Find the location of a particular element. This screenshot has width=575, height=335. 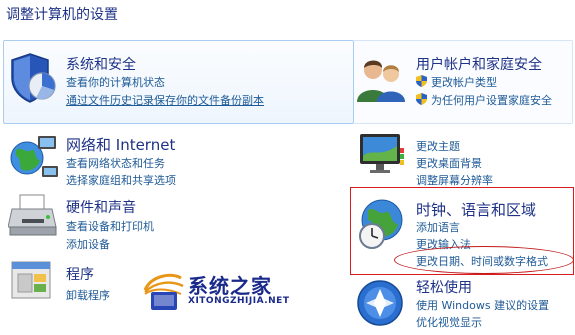

category-system-security-title: 系统和安全 is located at coordinates (101, 64).